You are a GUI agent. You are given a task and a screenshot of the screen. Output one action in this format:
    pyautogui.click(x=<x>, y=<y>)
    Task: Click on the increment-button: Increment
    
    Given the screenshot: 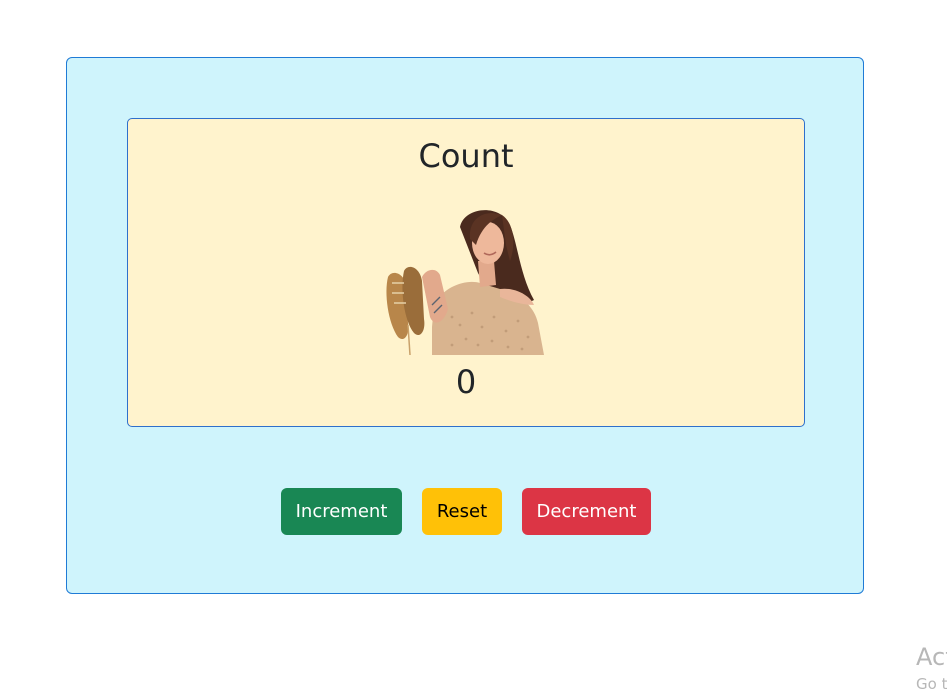 What is the action you would take?
    pyautogui.click(x=341, y=511)
    